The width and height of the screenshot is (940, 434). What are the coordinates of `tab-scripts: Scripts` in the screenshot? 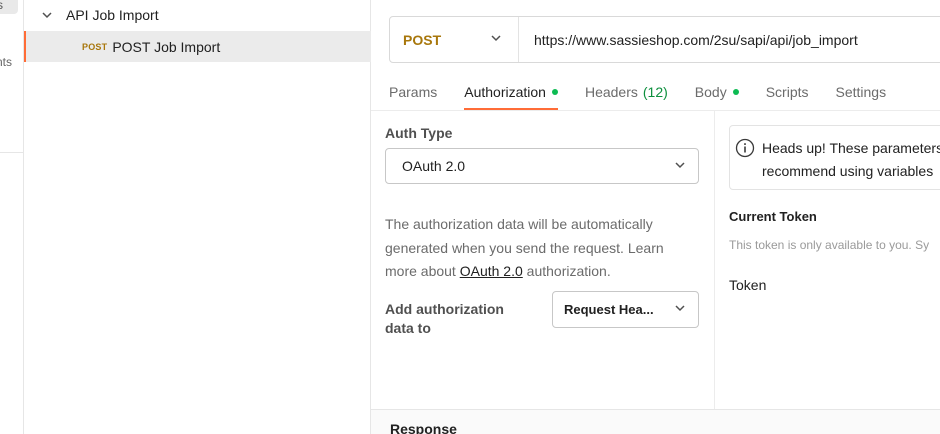 It's located at (787, 92).